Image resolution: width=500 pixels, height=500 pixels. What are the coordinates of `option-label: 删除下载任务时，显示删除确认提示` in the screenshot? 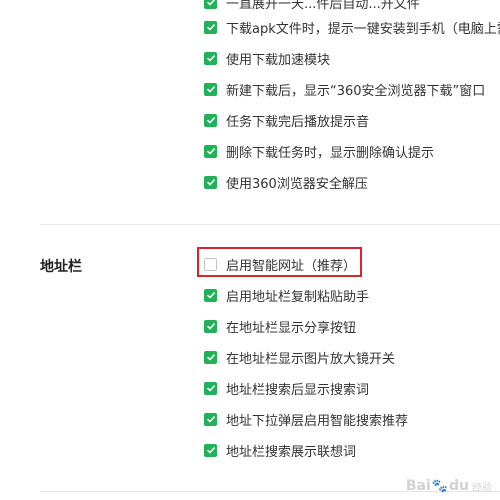 It's located at (330, 153).